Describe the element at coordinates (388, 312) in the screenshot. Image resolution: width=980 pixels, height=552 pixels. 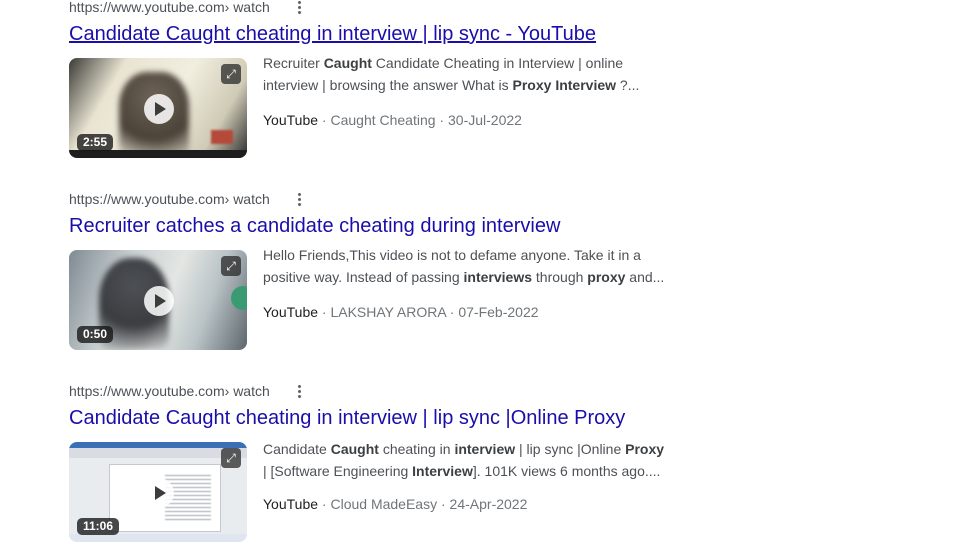
I see `result-channel: LAKSHAY ARORA` at that location.